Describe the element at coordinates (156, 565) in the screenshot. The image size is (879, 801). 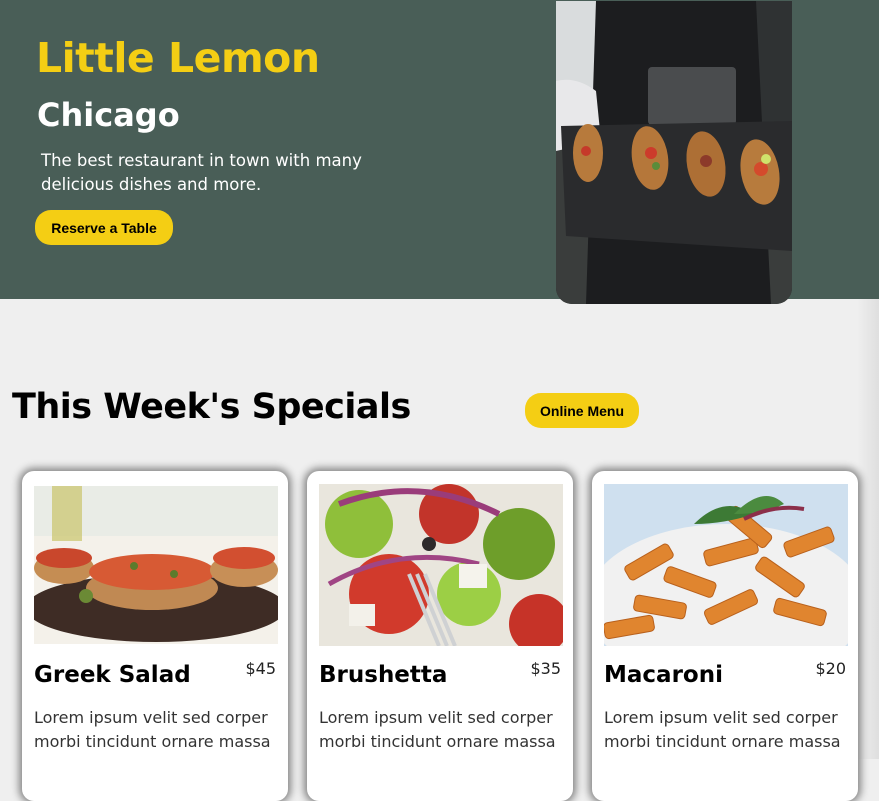
I see `bruschetta-dish-image` at that location.